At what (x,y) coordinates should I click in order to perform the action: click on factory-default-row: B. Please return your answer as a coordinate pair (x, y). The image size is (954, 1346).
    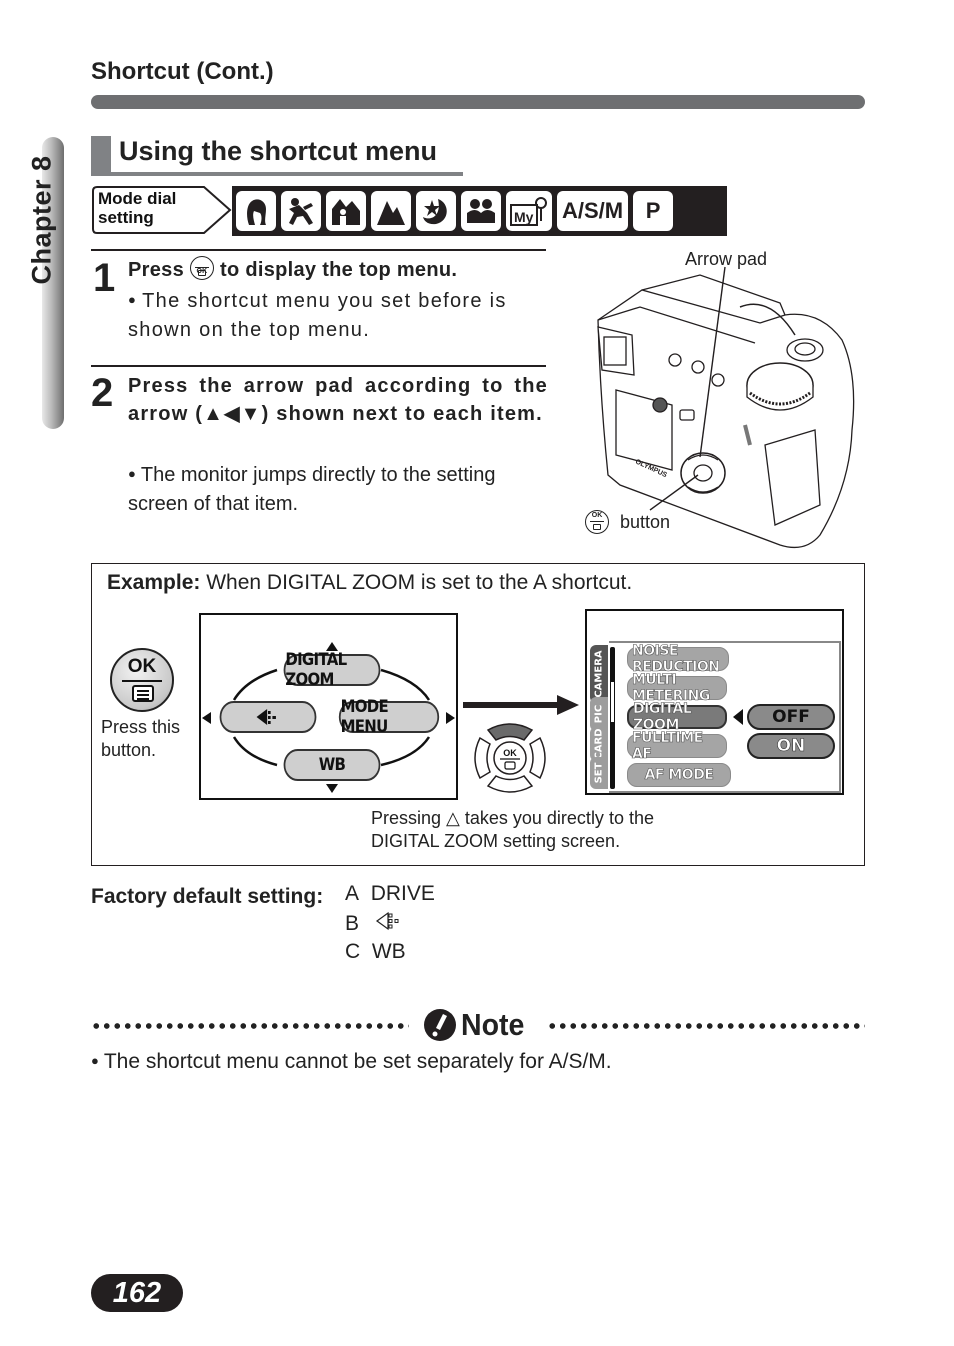
    Looking at the image, I should click on (374, 923).